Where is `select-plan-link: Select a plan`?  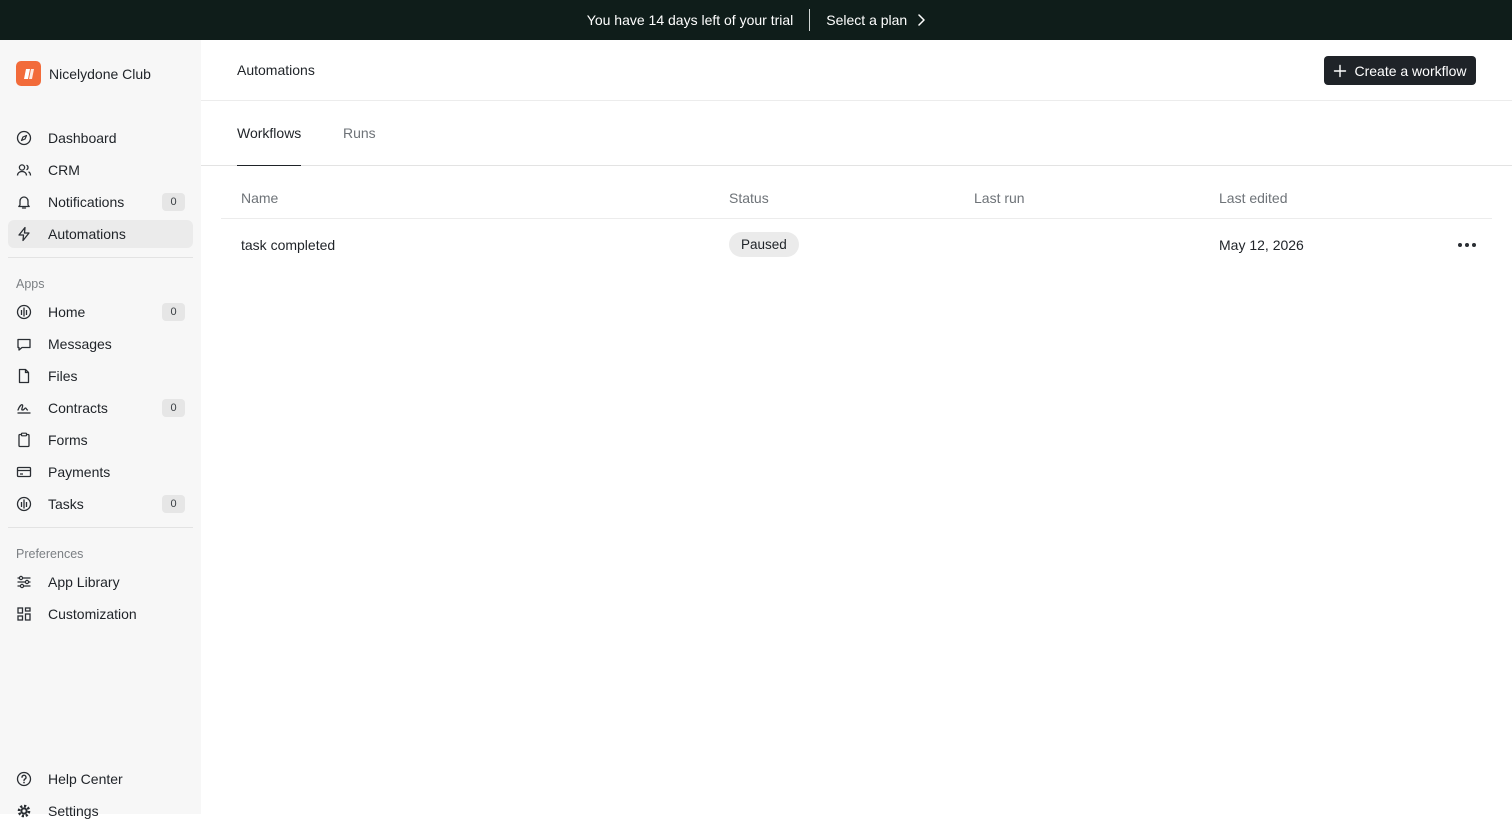 select-plan-link: Select a plan is located at coordinates (867, 20).